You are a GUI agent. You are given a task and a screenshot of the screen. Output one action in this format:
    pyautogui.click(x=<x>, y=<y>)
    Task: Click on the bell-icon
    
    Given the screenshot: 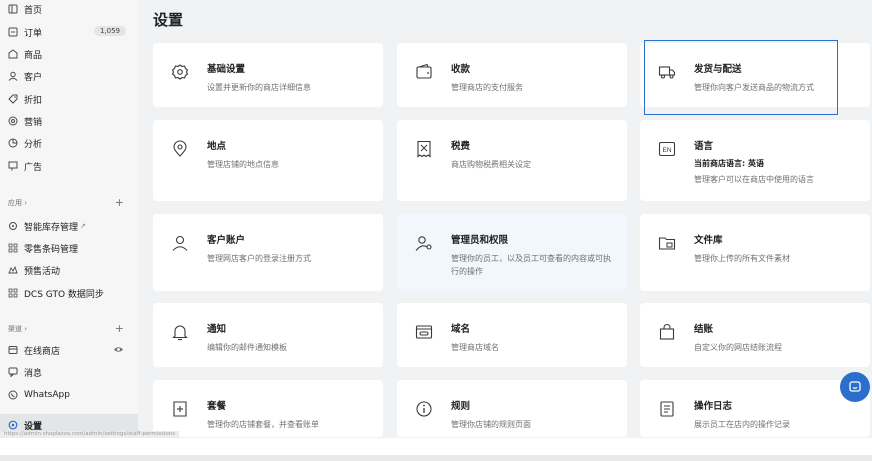 What is the action you would take?
    pyautogui.click(x=180, y=332)
    